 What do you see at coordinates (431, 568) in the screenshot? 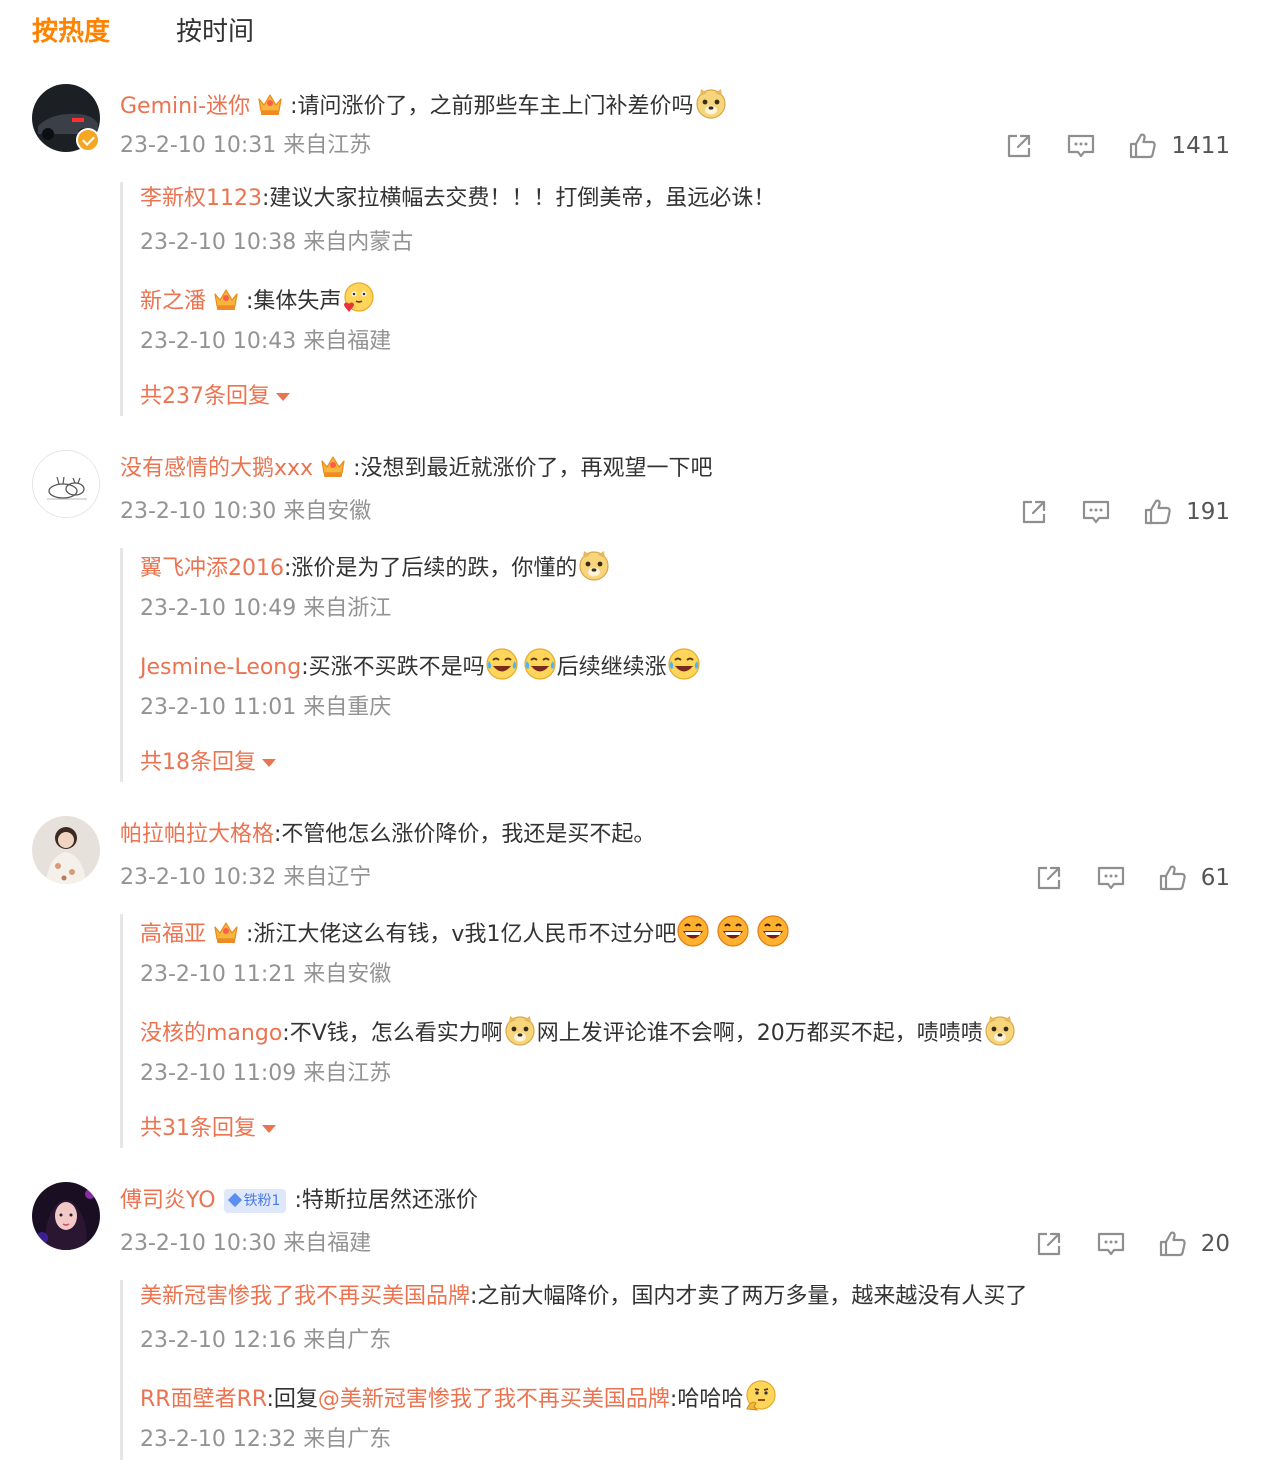
I see `reply-text: :涨价是为了后续的跌，你懂的` at bounding box center [431, 568].